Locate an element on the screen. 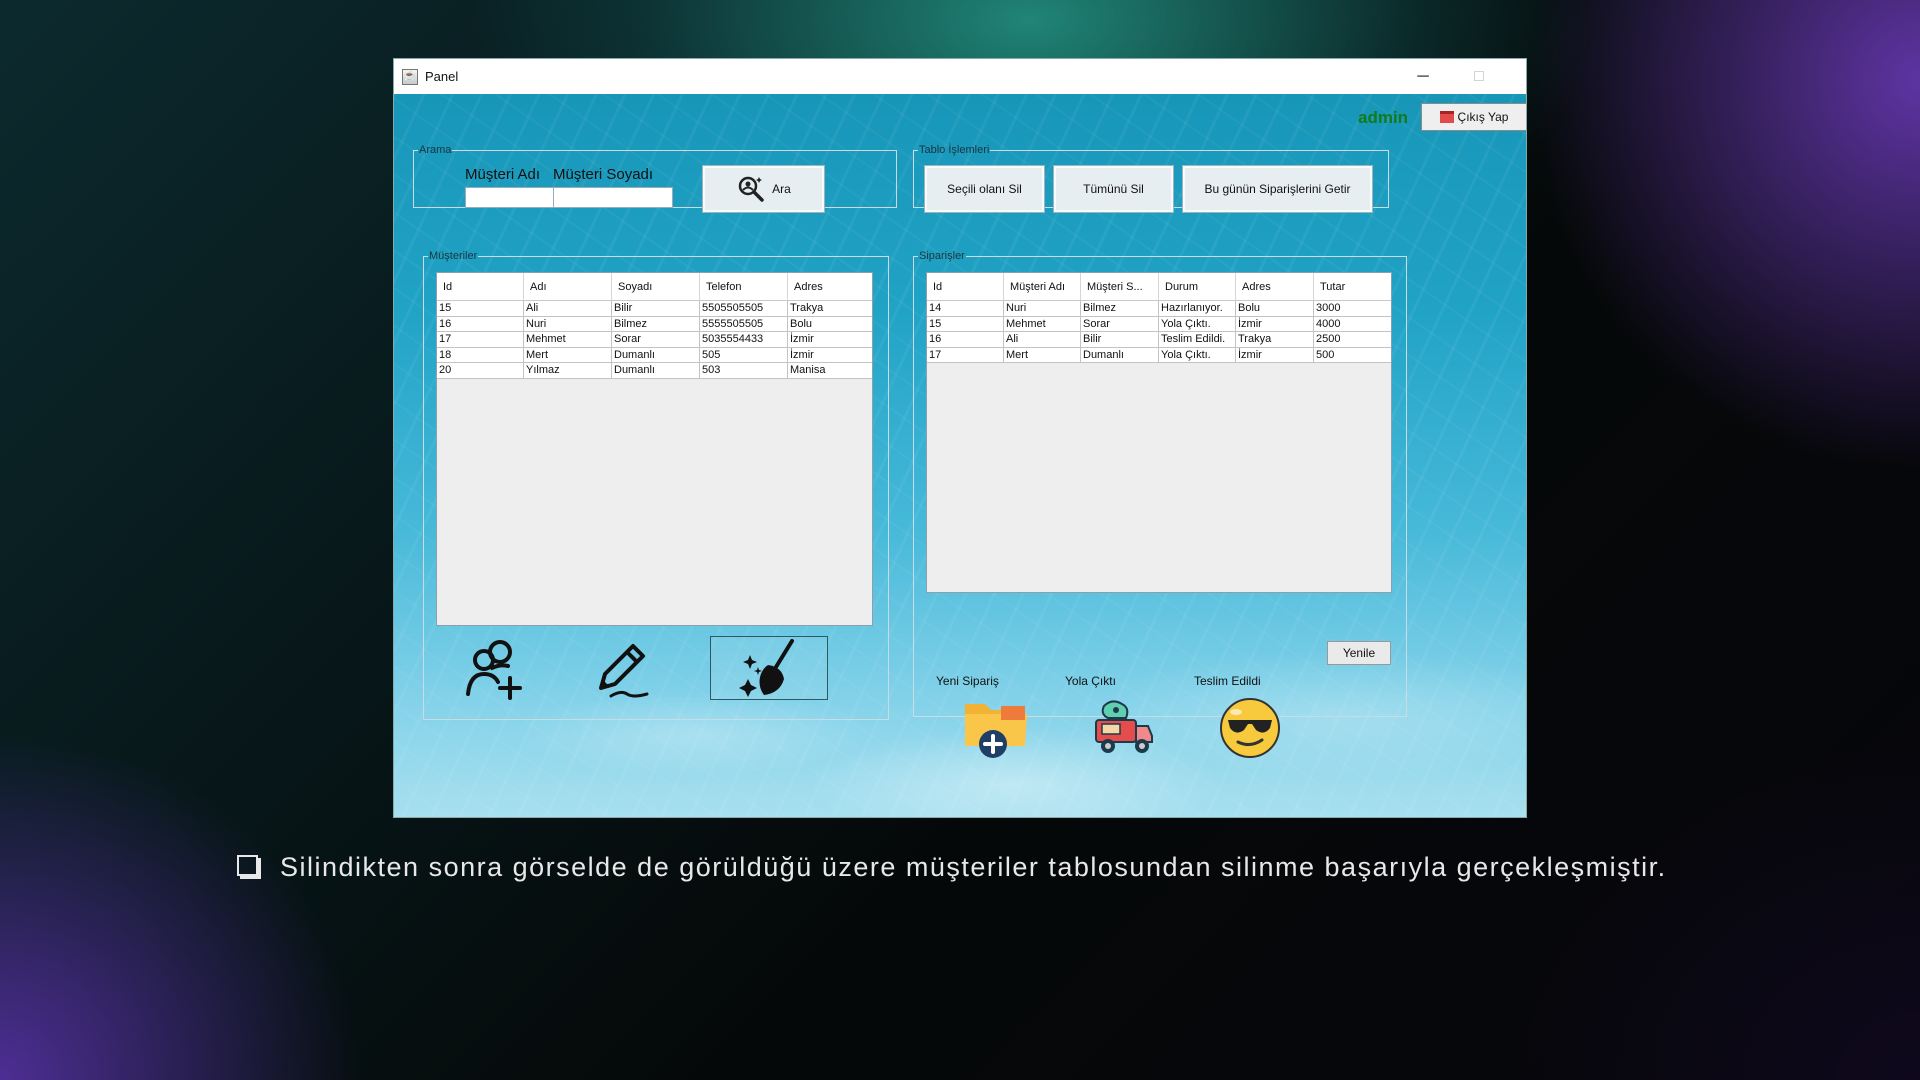 The image size is (1920, 1080). table-cell: 5505505505 is located at coordinates (744, 308).